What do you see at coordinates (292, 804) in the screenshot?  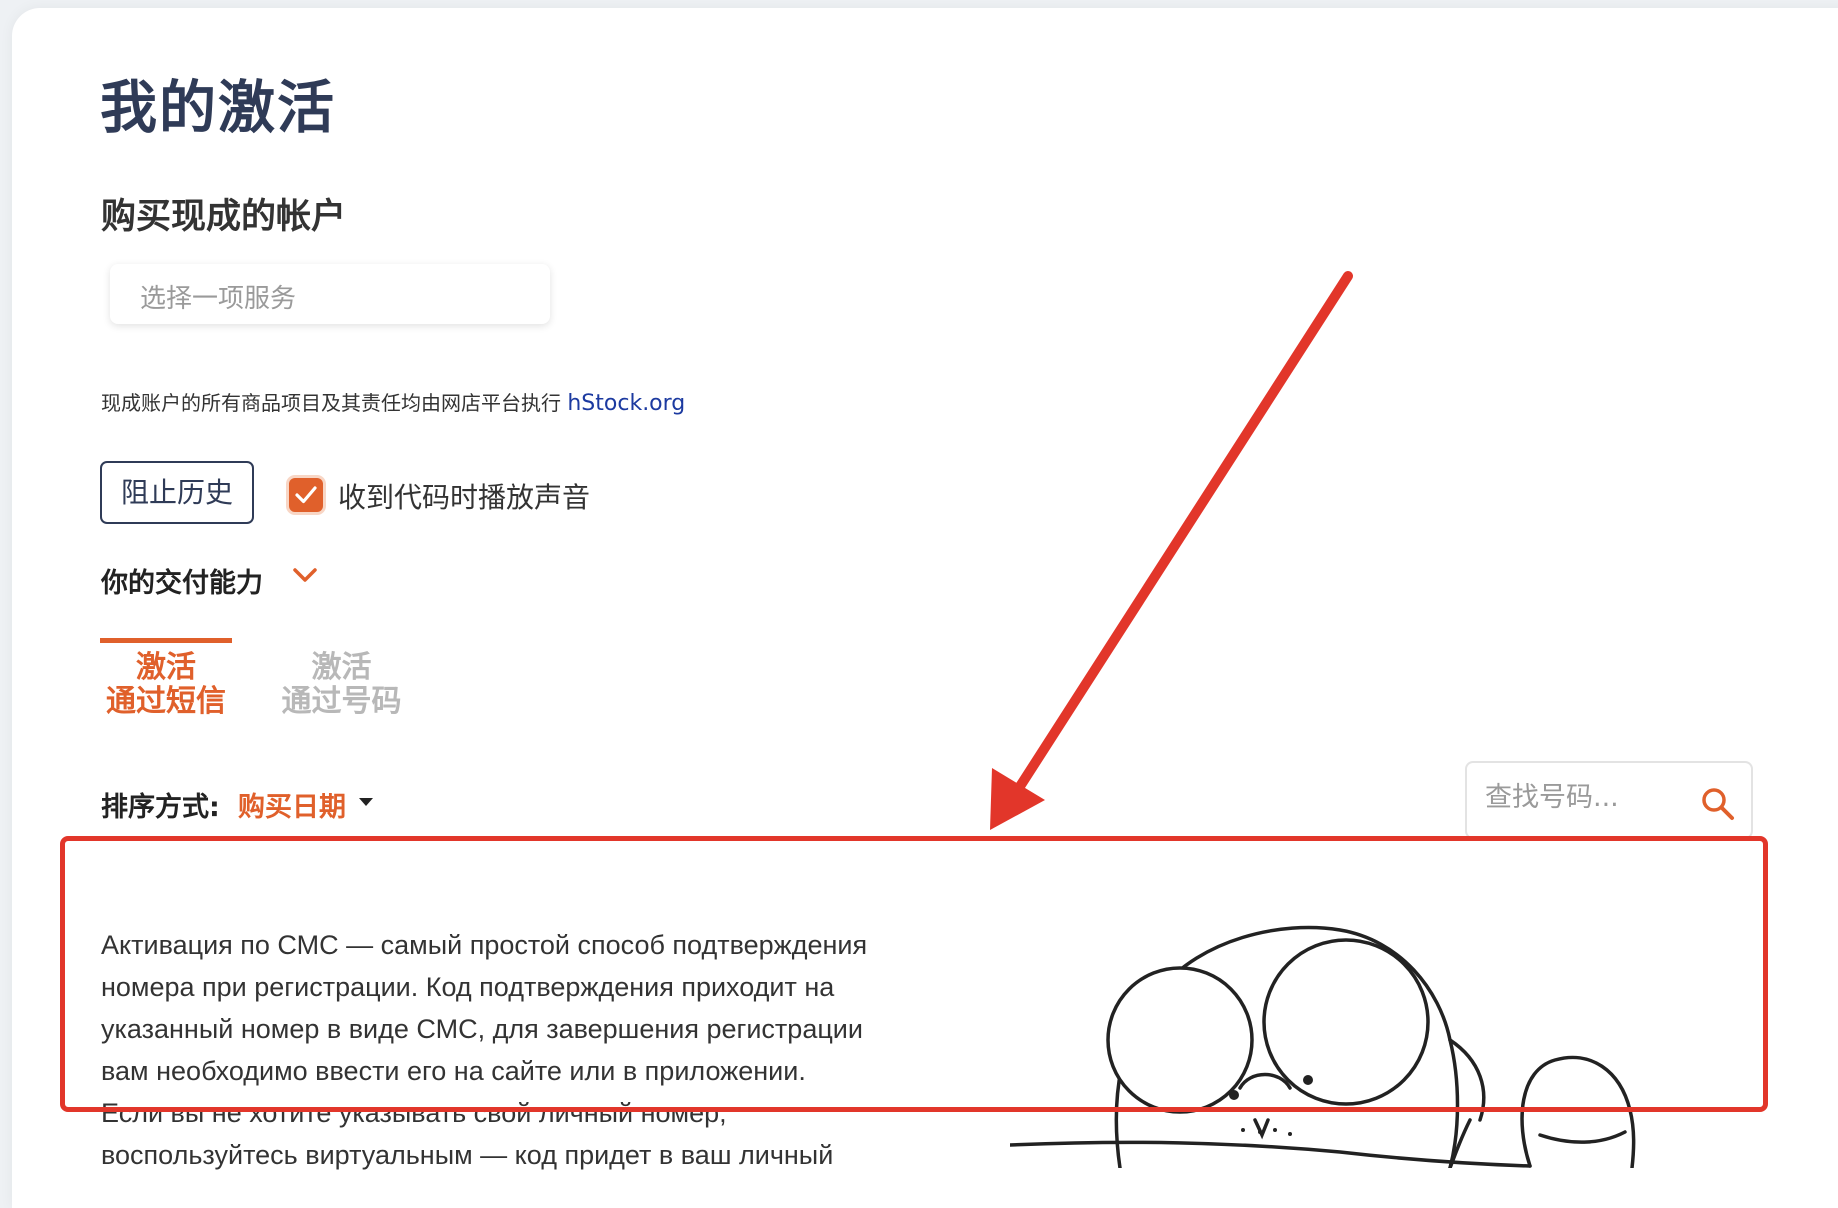 I see `sort-dropdown: 购买日期` at bounding box center [292, 804].